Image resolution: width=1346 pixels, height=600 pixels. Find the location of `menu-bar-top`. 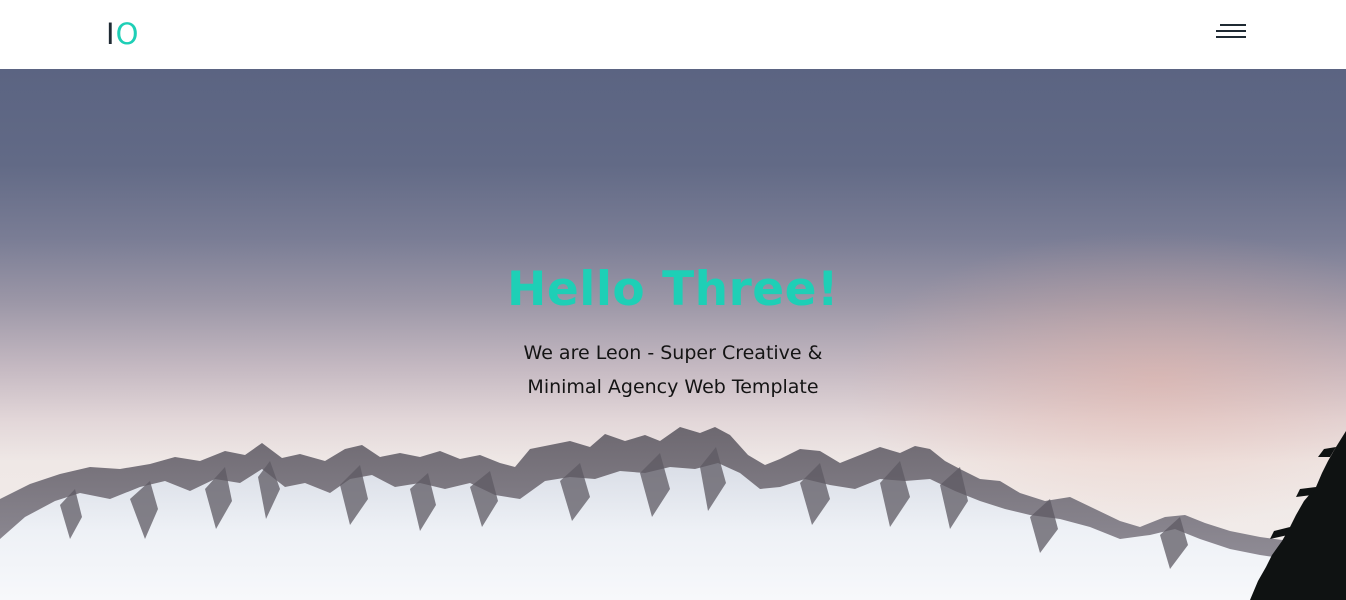

menu-bar-top is located at coordinates (1233, 25).